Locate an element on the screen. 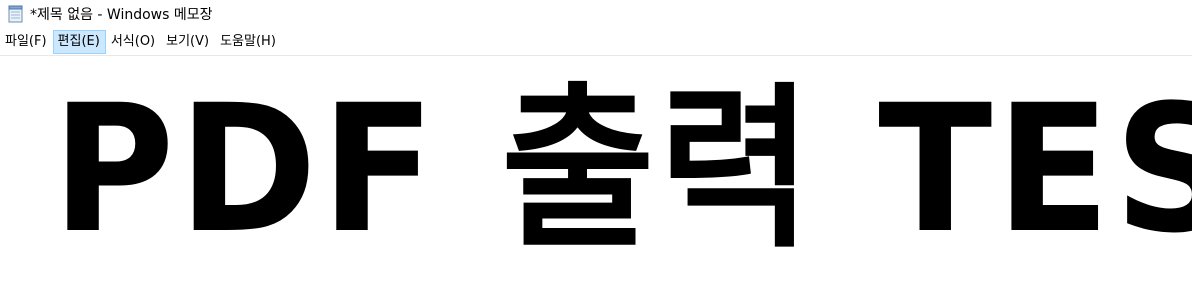 The height and width of the screenshot is (293, 1192). menu-help: 도움말(H) is located at coordinates (248, 42).